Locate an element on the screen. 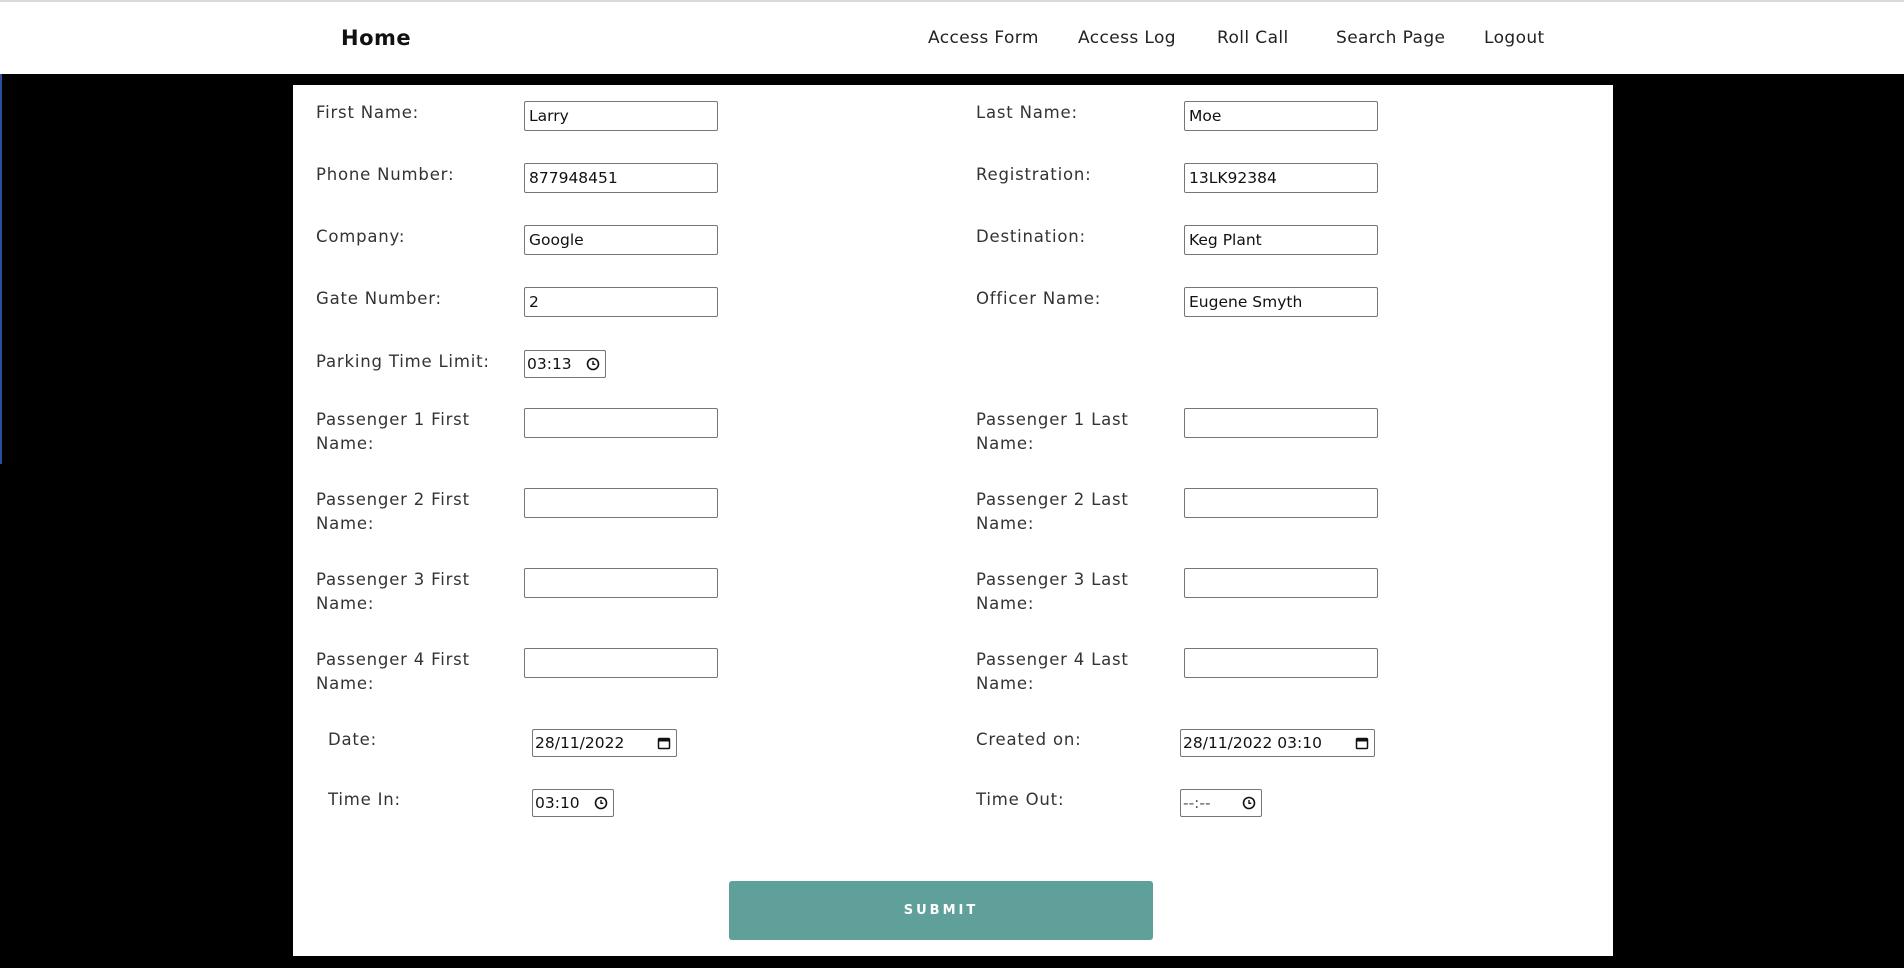  created-on-input: 28/11/2022 03:10 is located at coordinates (1277, 743).